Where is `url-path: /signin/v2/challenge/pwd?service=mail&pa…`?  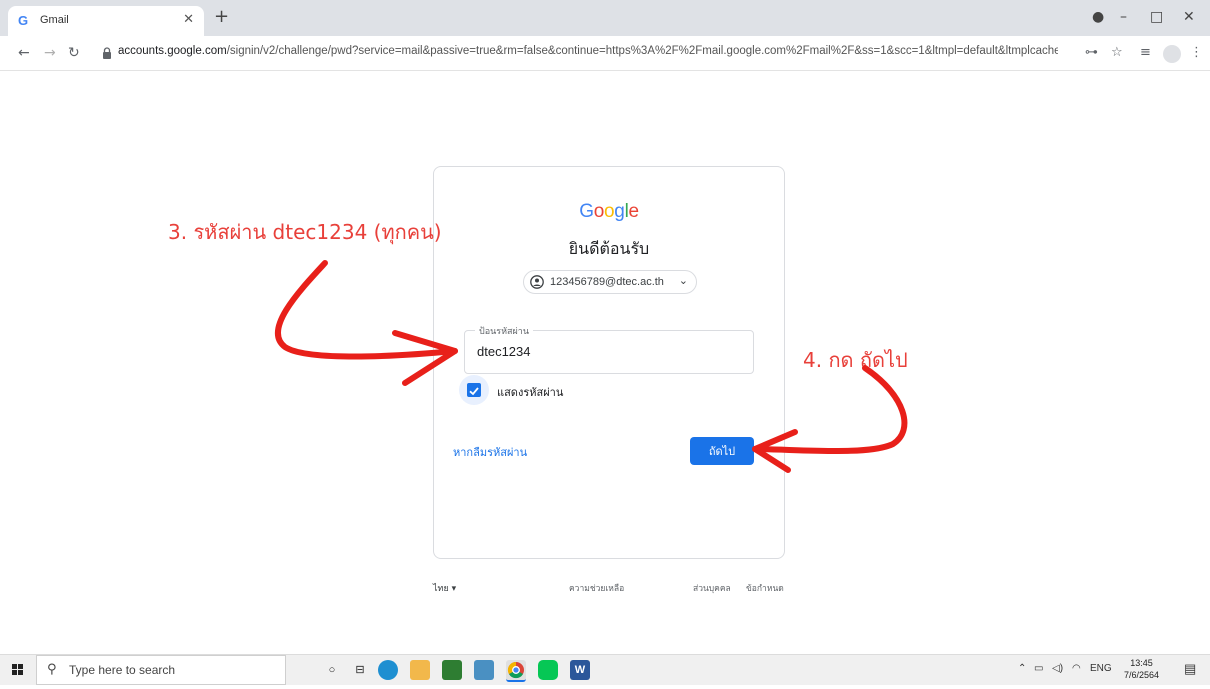
url-path: /signin/v2/challenge/pwd?service=mail&pa… is located at coordinates (642, 51).